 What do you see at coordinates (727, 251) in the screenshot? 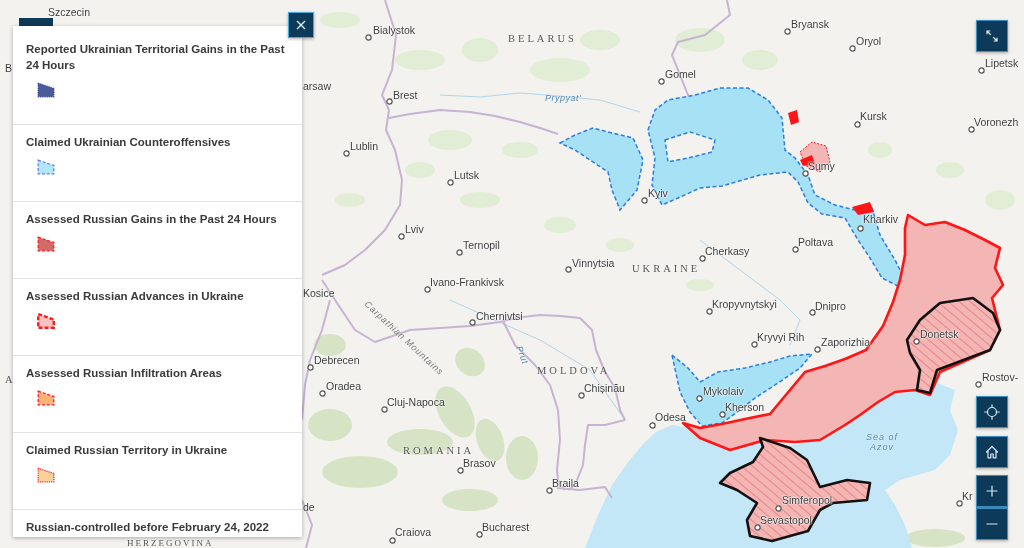
I see `city-label: Cherkasy` at bounding box center [727, 251].